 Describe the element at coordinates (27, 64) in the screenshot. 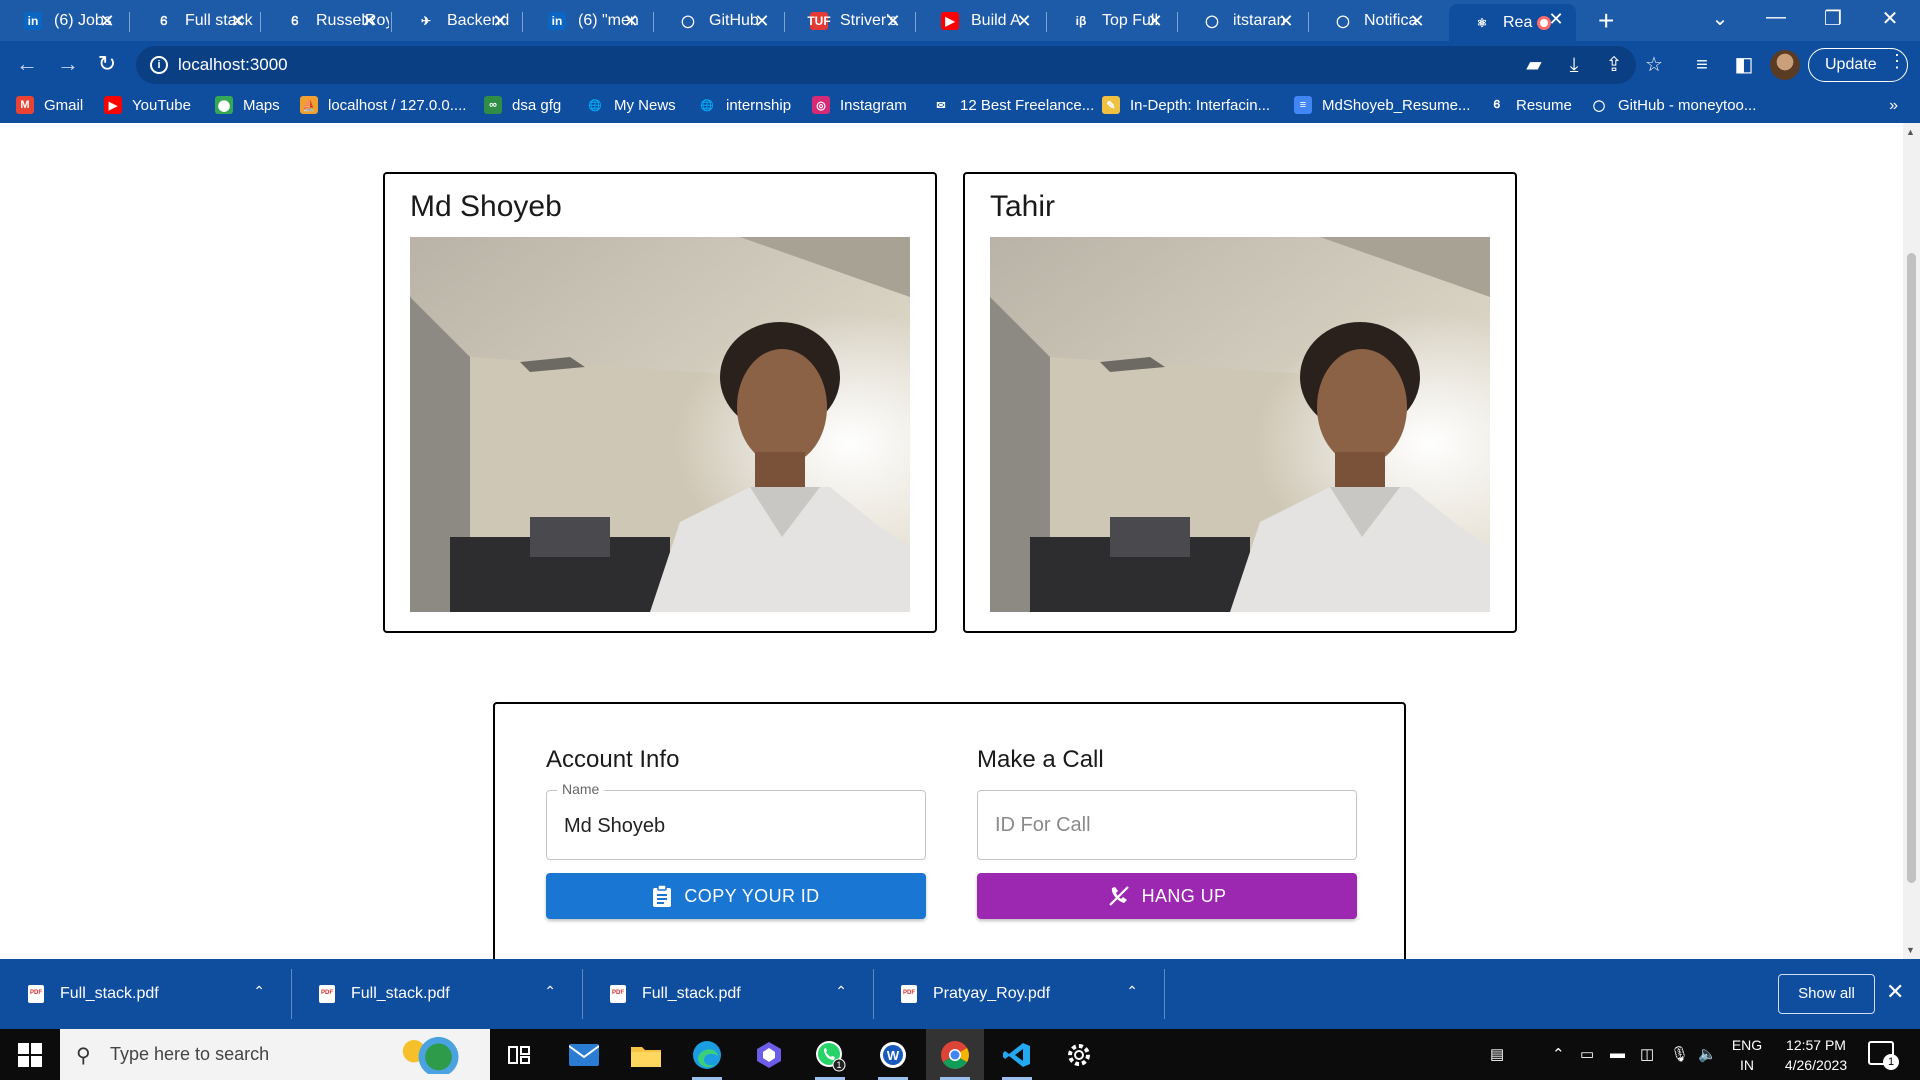

I see `back-button: ←` at that location.